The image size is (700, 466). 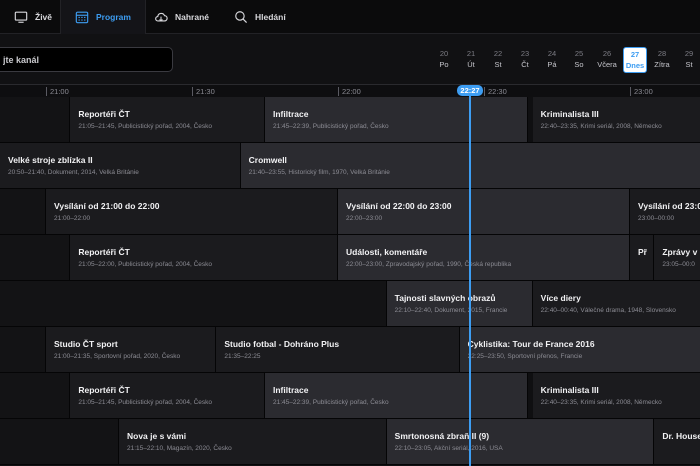 What do you see at coordinates (72, 218) in the screenshot?
I see `program-meta: 21:00–22:00` at bounding box center [72, 218].